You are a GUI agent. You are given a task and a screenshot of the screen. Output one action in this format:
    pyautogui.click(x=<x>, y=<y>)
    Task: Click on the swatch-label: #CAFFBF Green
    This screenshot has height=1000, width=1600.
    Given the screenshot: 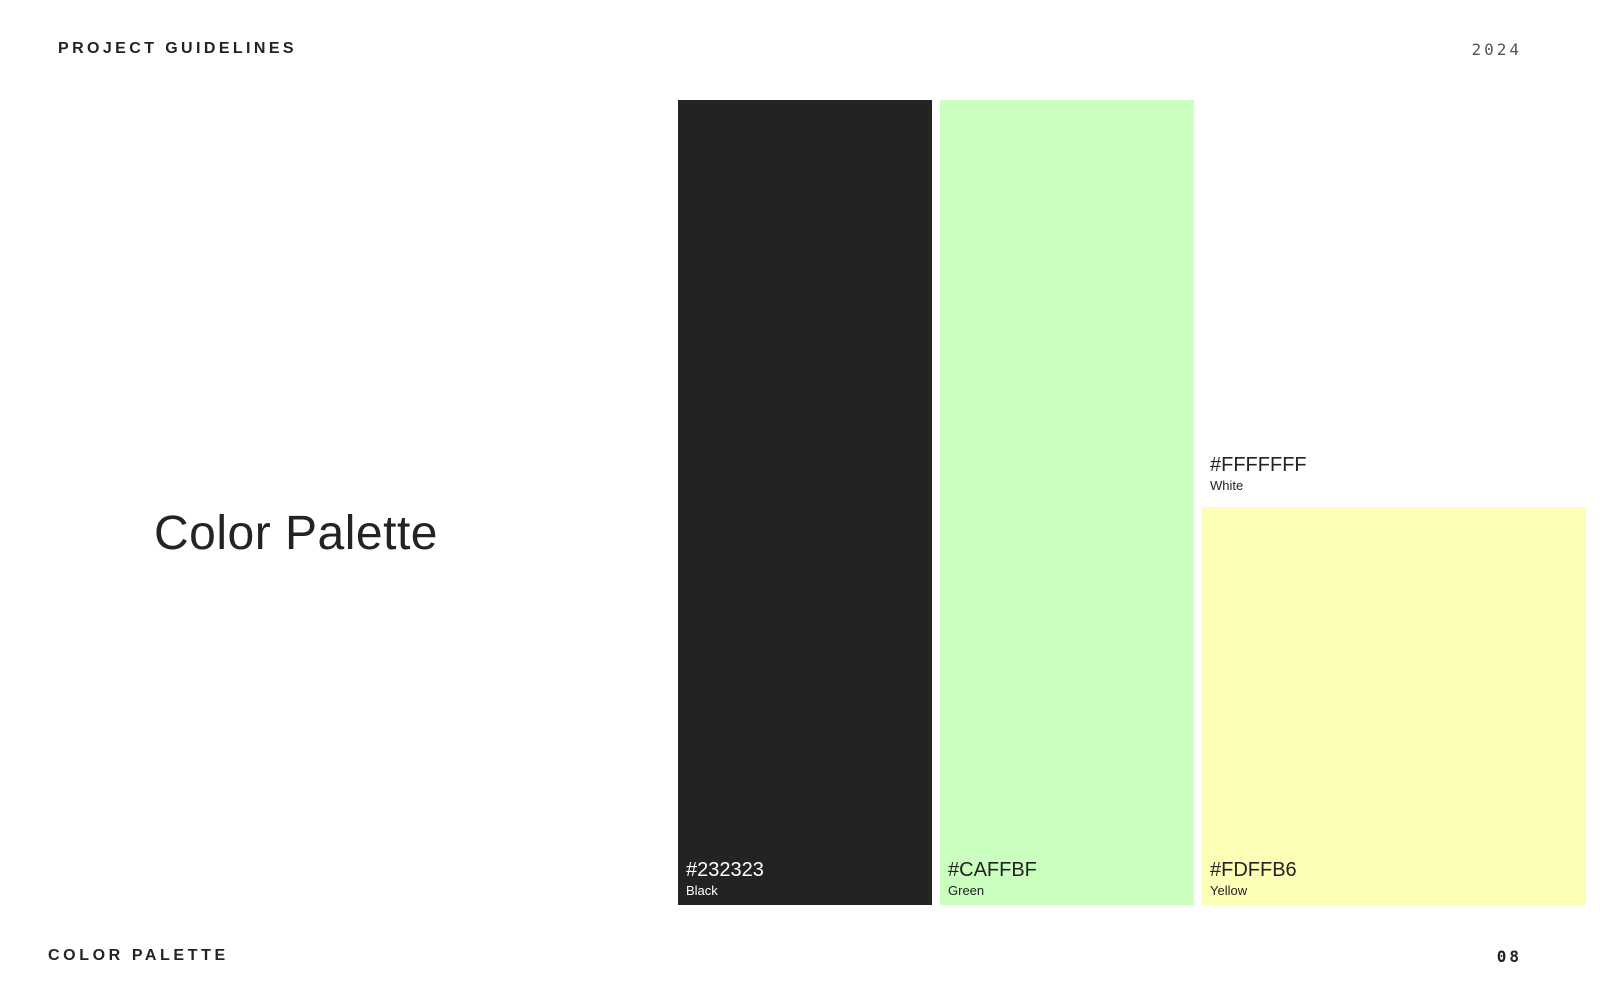 What is the action you would take?
    pyautogui.click(x=992, y=878)
    